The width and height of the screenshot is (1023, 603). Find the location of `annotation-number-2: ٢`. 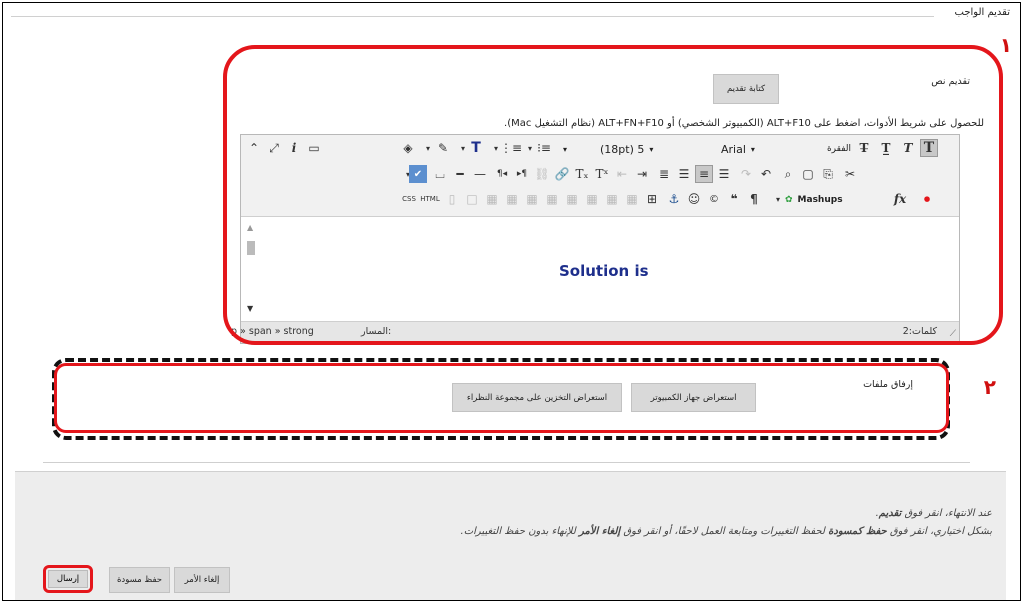

annotation-number-2: ٢ is located at coordinates (989, 387).